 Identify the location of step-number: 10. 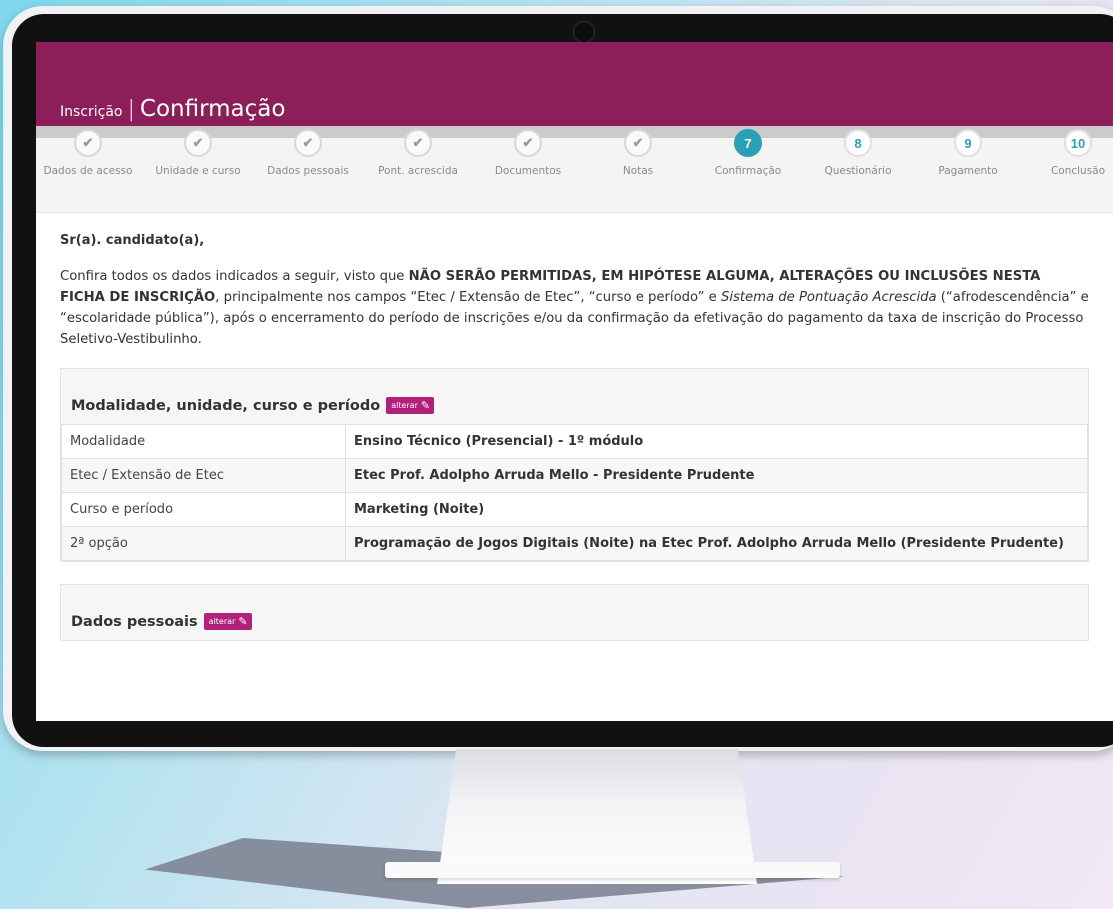
(1078, 143).